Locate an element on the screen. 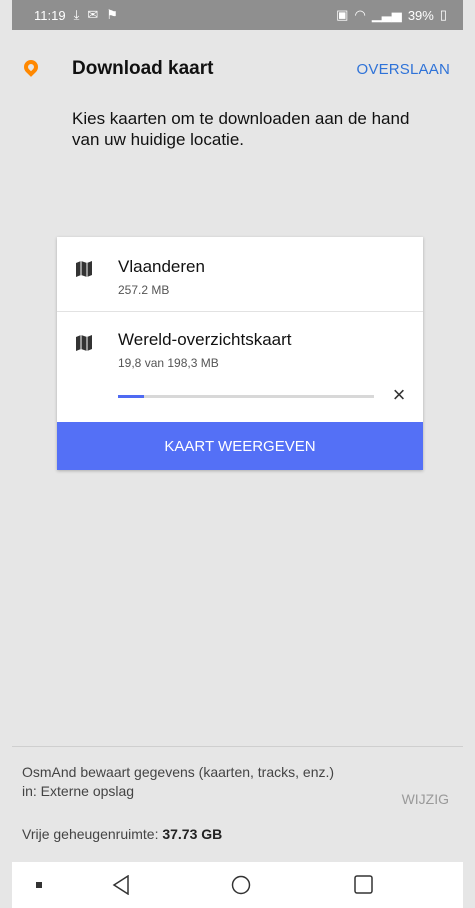 This screenshot has width=475, height=908. recent-apps-icon is located at coordinates (363, 884).